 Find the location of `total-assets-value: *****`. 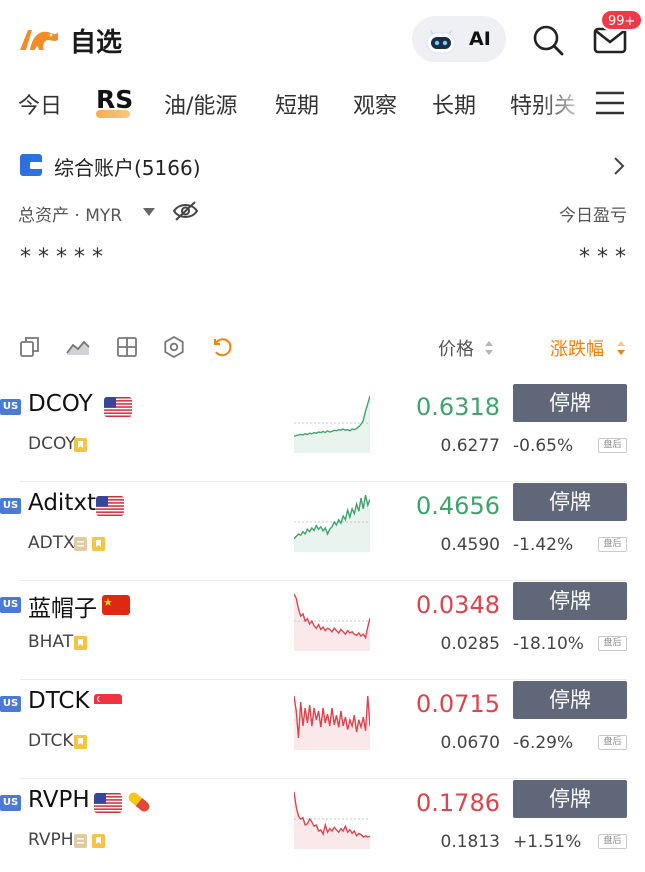

total-assets-value: ***** is located at coordinates (65, 257).